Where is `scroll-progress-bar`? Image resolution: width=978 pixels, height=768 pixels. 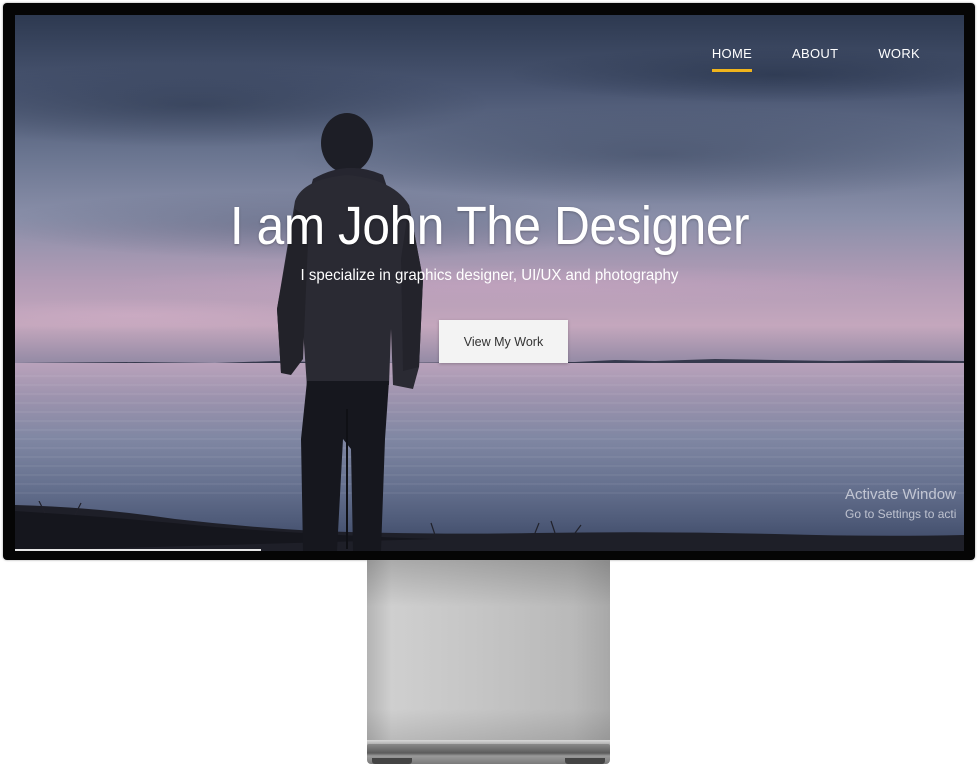
scroll-progress-bar is located at coordinates (138, 550).